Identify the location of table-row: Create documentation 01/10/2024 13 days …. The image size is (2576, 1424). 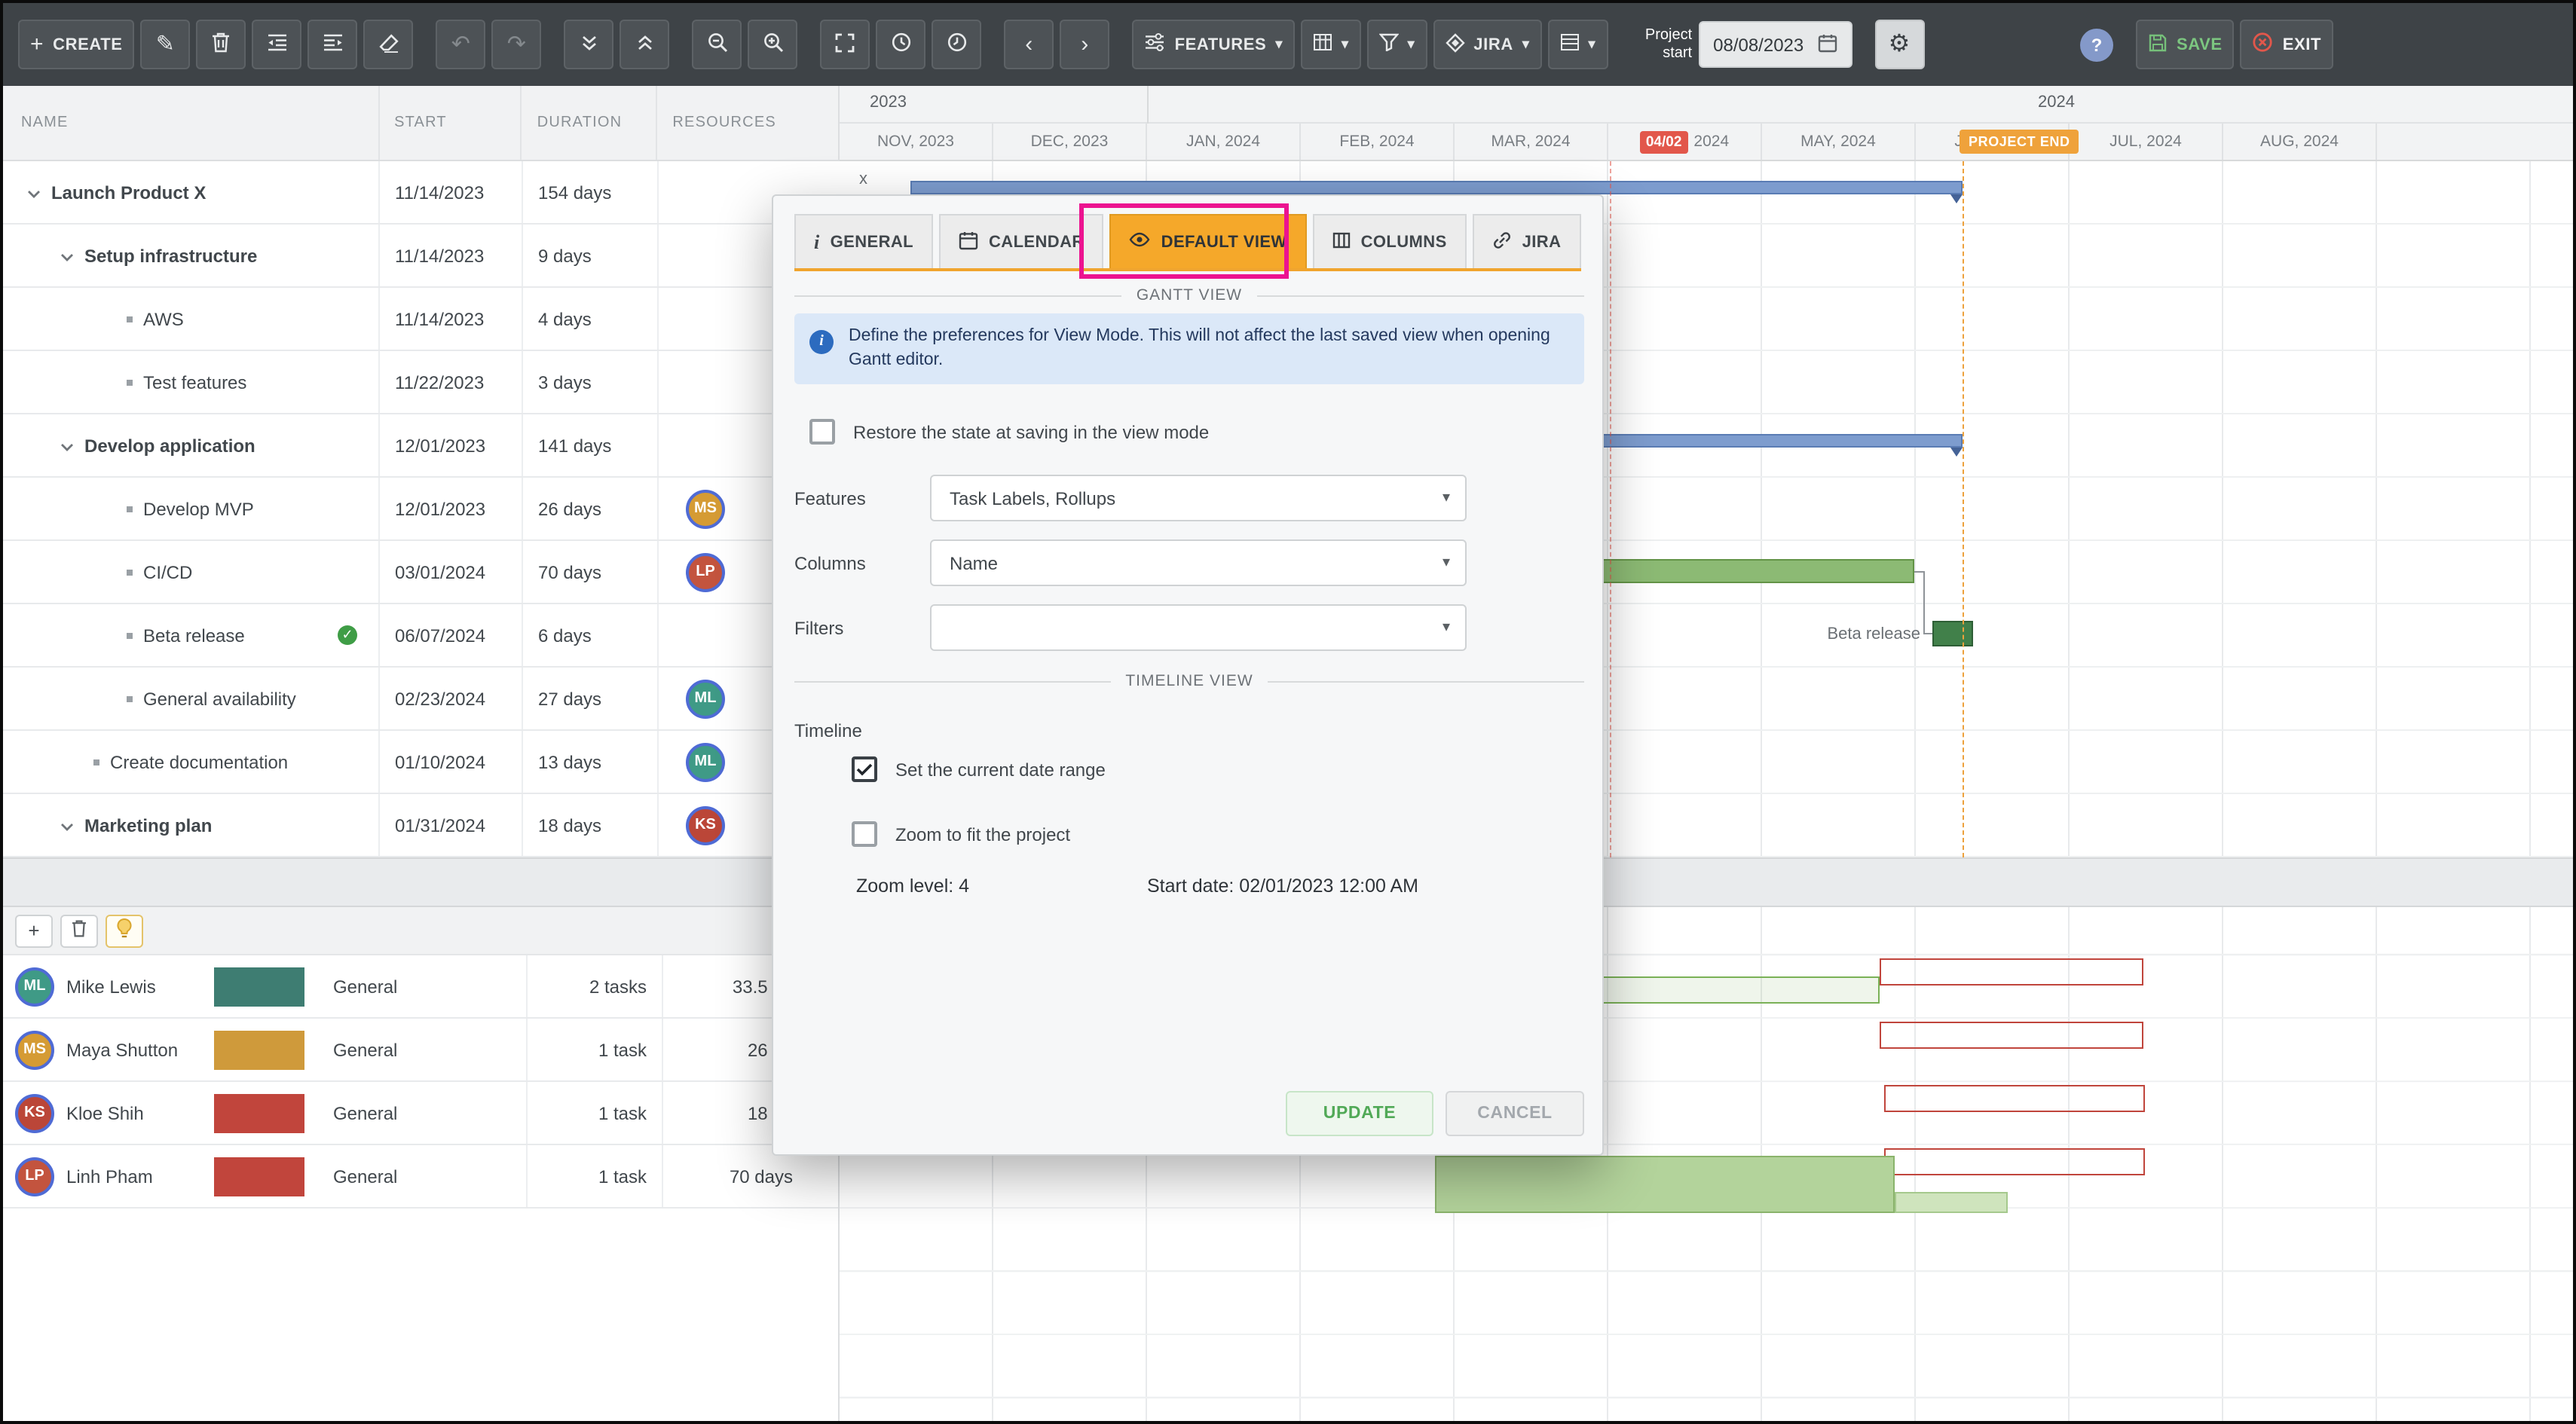
(422, 763).